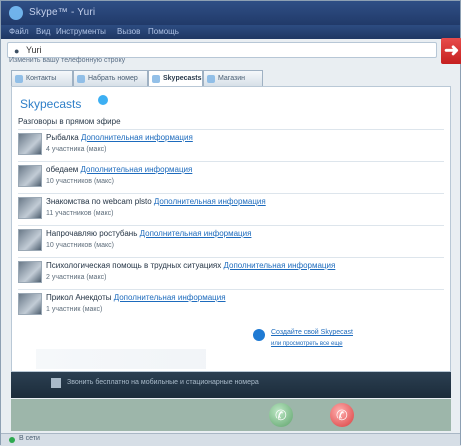 The height and width of the screenshot is (446, 461). I want to click on faded-banner, so click(121, 359).